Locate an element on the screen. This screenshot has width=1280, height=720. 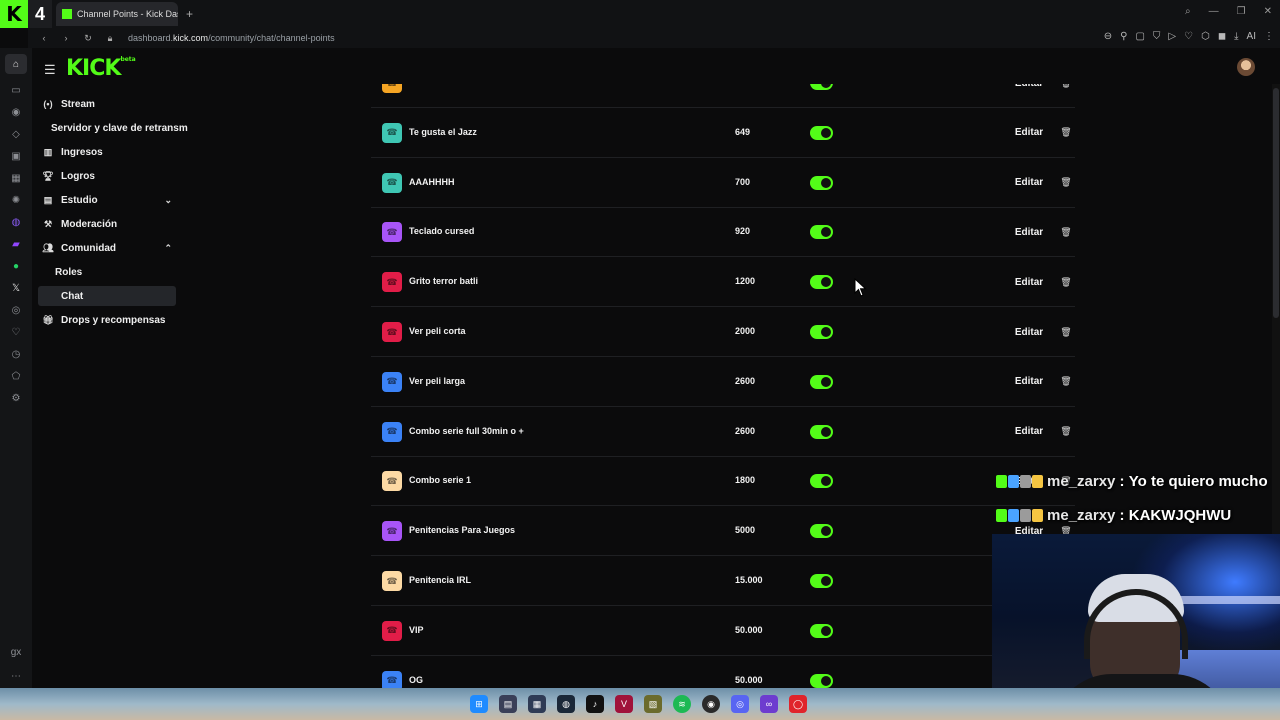
x-icon: 𝕏 is located at coordinates (16, 288).